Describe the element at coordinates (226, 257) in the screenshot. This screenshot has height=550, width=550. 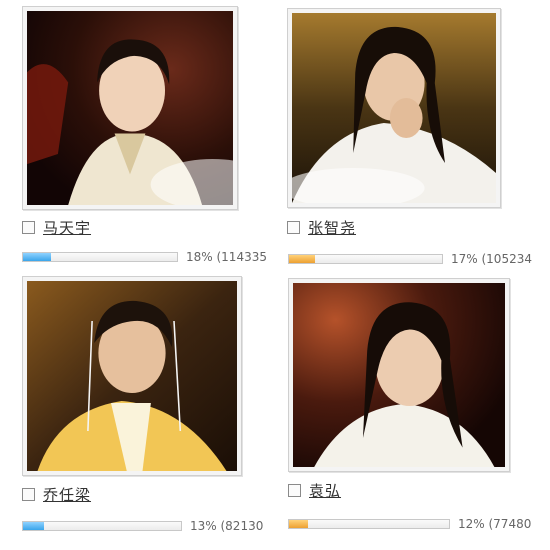
I see `vote-count-text: 18% (114335` at that location.